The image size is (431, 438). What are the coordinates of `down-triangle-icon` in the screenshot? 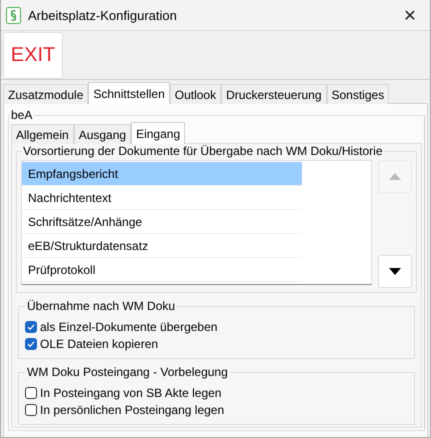 It's located at (395, 271).